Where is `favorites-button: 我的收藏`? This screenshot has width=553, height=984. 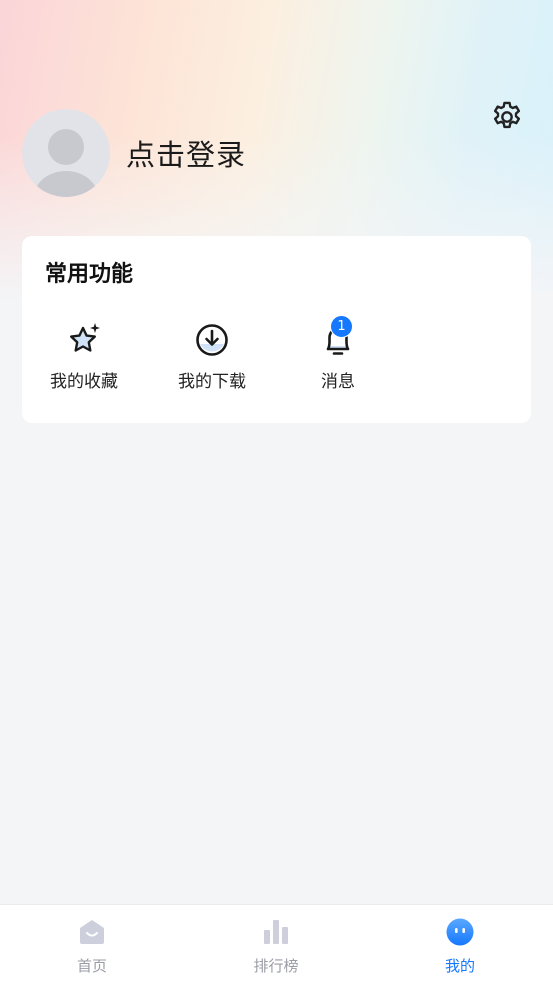 favorites-button: 我的收藏 is located at coordinates (84, 360).